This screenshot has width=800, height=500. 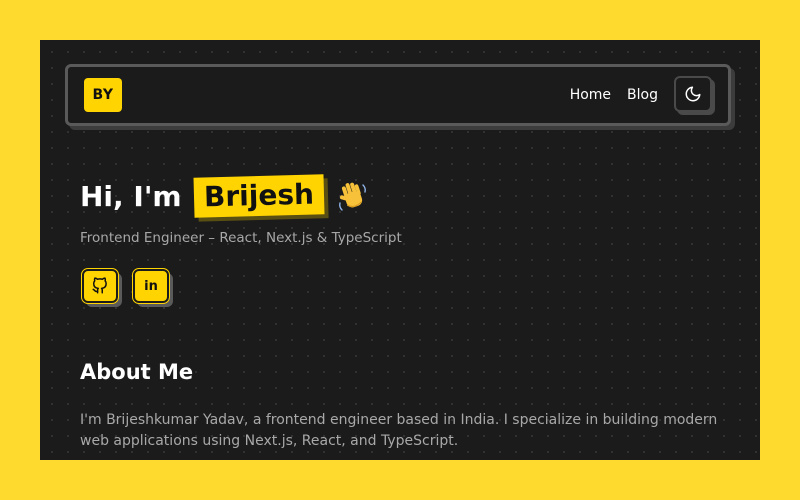 I want to click on social-links: in, so click(x=125, y=286).